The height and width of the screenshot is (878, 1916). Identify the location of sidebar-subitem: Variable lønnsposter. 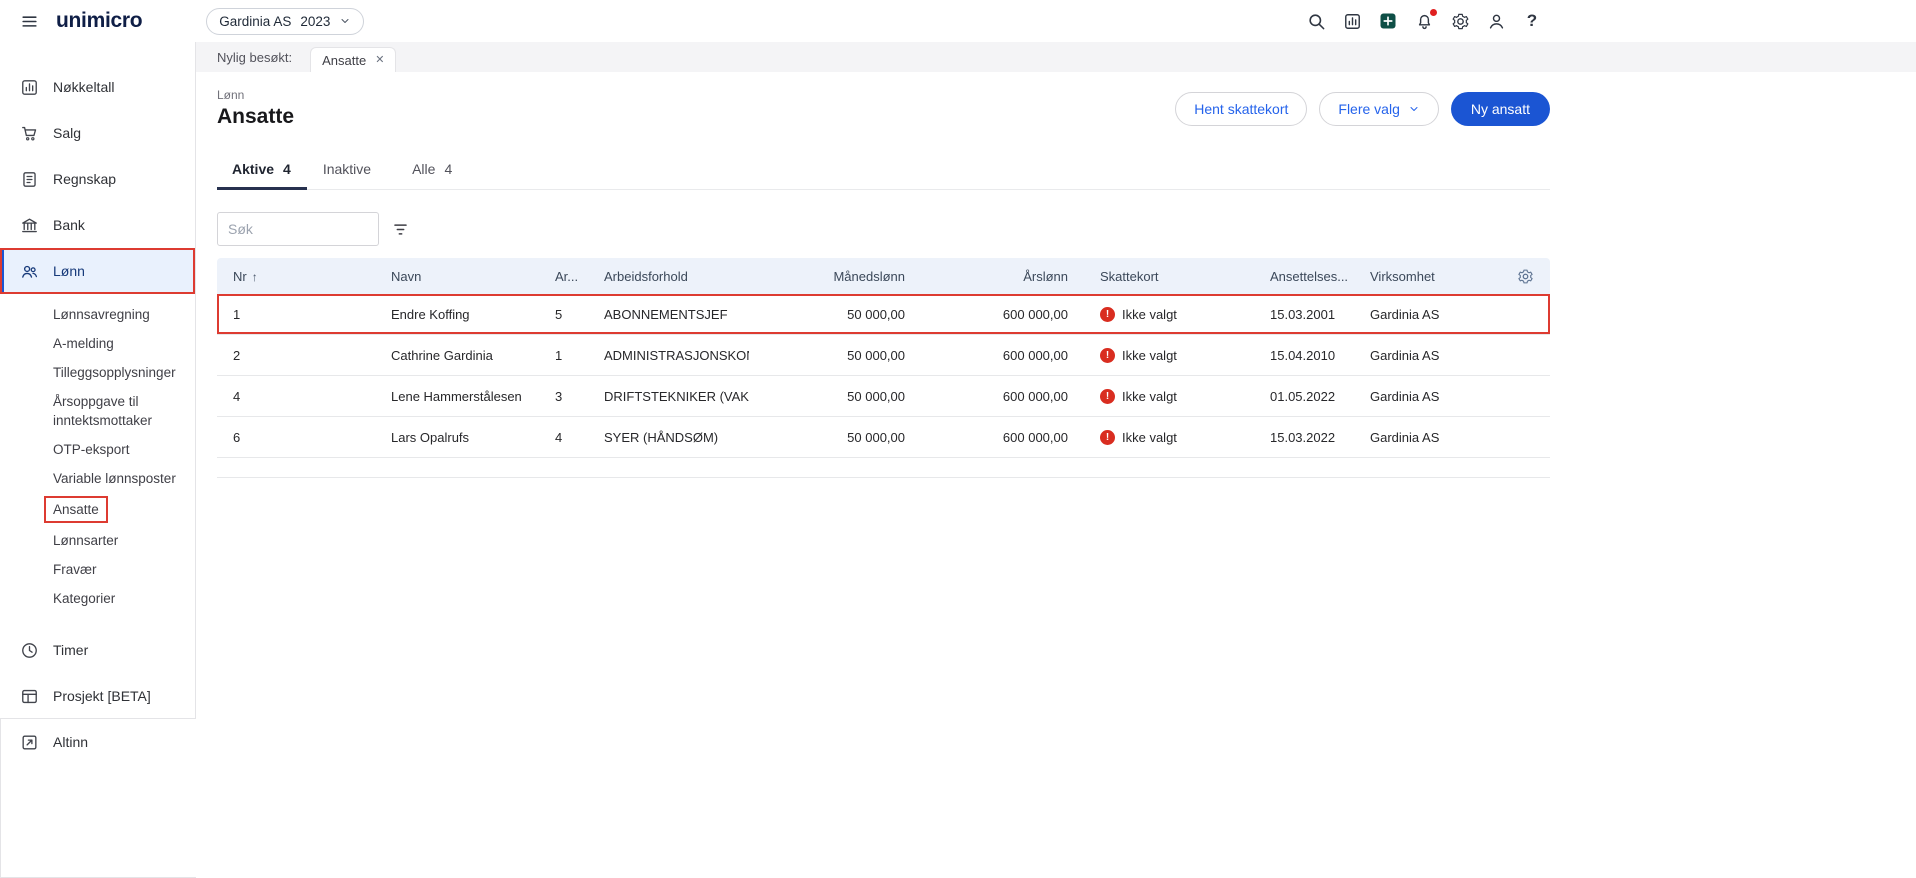
(97, 478).